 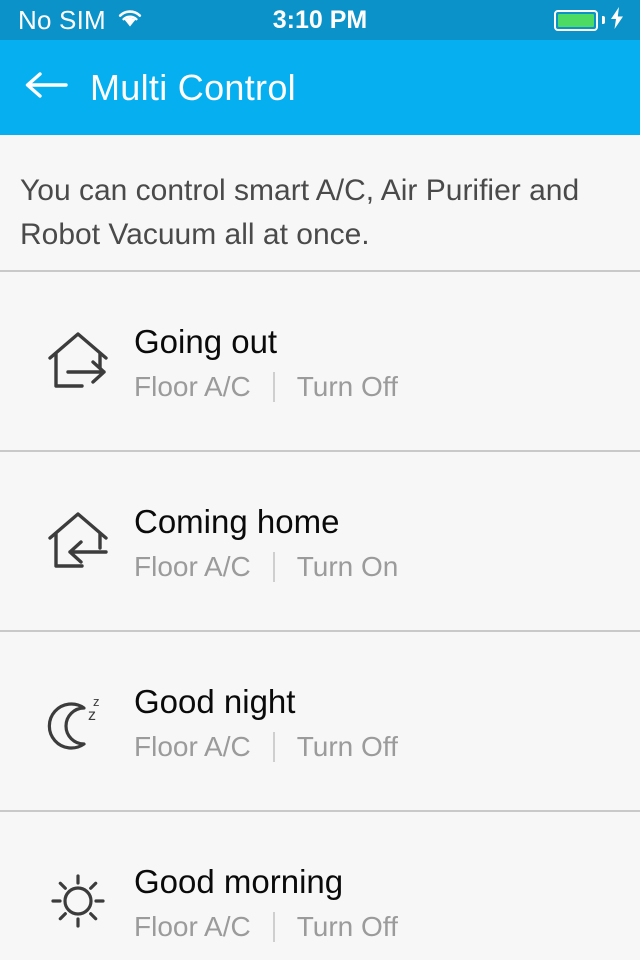 I want to click on list-item-title: Coming home, so click(x=237, y=521).